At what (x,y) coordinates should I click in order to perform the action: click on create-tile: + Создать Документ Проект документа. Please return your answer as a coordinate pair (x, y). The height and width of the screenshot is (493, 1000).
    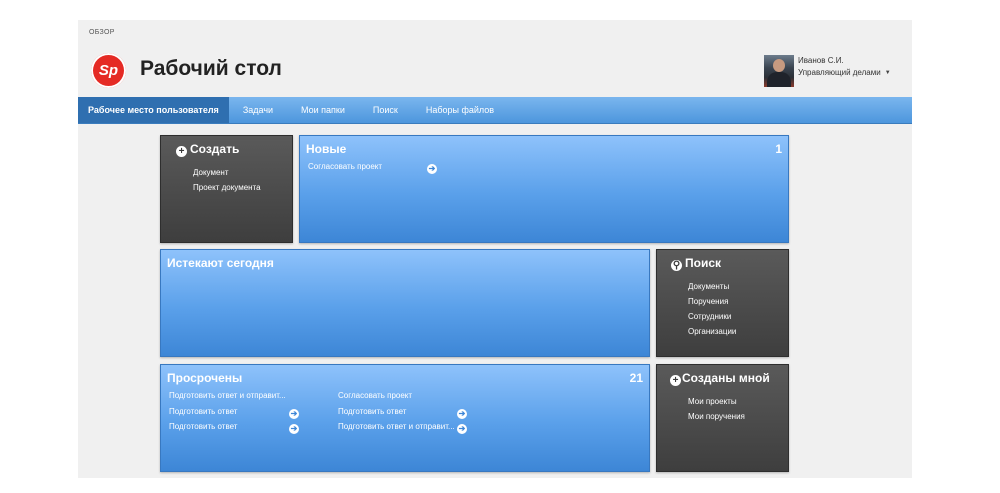
    Looking at the image, I should click on (226, 189).